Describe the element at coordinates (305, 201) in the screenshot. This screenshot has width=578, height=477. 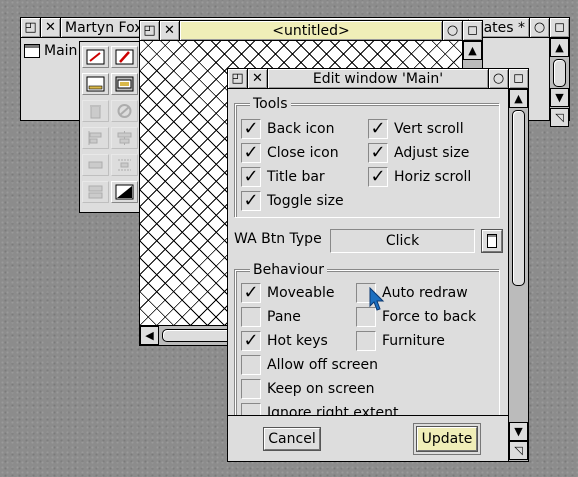
I see `option-label: Toggle size` at that location.